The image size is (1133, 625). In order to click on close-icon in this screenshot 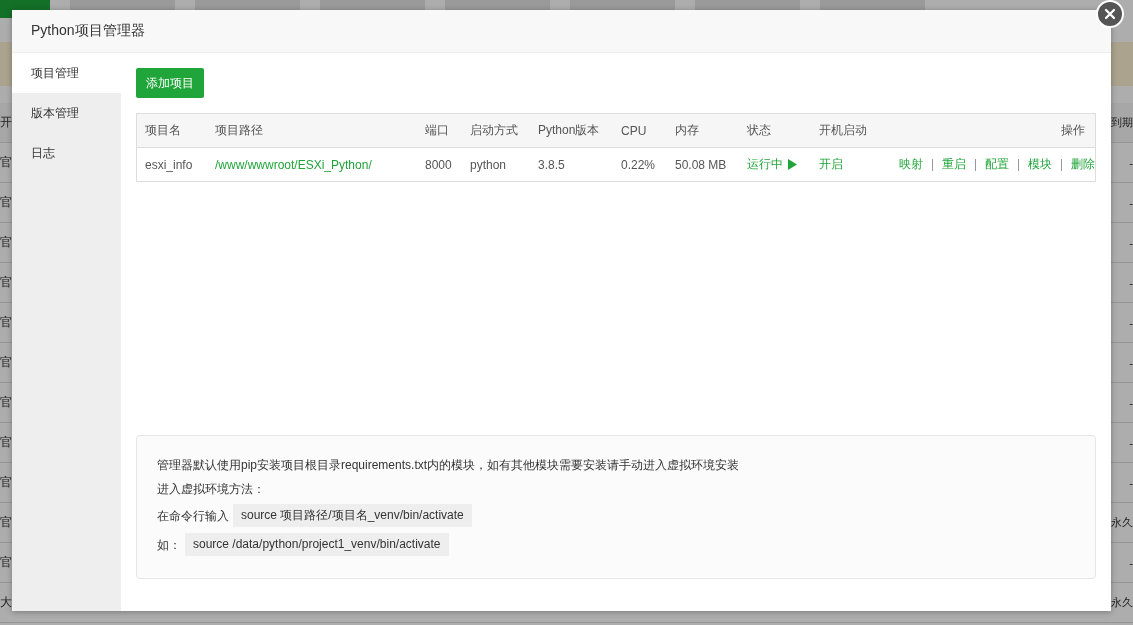, I will do `click(1110, 14)`.